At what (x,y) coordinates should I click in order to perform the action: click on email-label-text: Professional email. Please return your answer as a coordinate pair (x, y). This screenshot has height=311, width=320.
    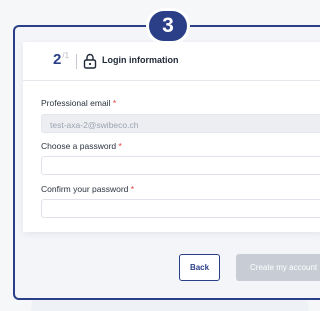
    Looking at the image, I should click on (76, 103).